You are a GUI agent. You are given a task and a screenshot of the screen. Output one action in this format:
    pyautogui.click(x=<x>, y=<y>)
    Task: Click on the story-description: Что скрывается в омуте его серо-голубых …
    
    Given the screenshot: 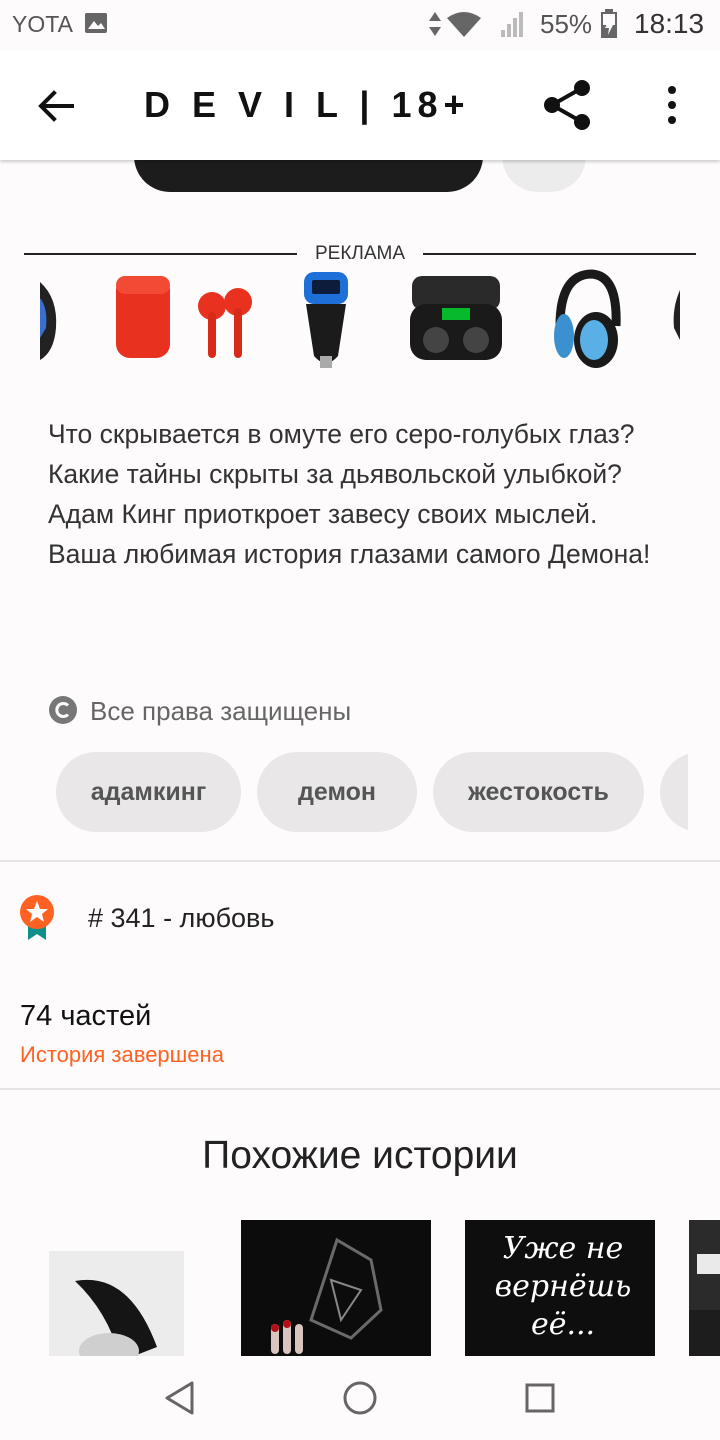 What is the action you would take?
    pyautogui.click(x=368, y=494)
    